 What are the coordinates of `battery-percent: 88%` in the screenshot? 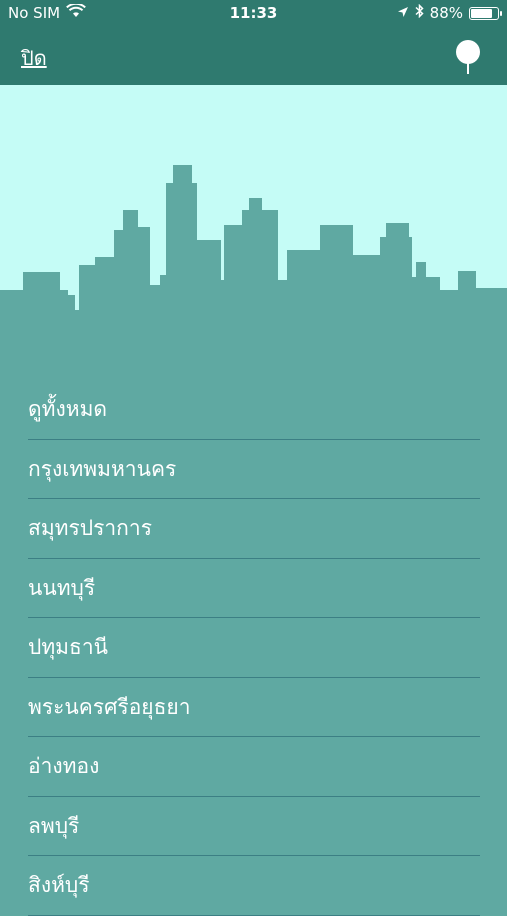 It's located at (446, 13).